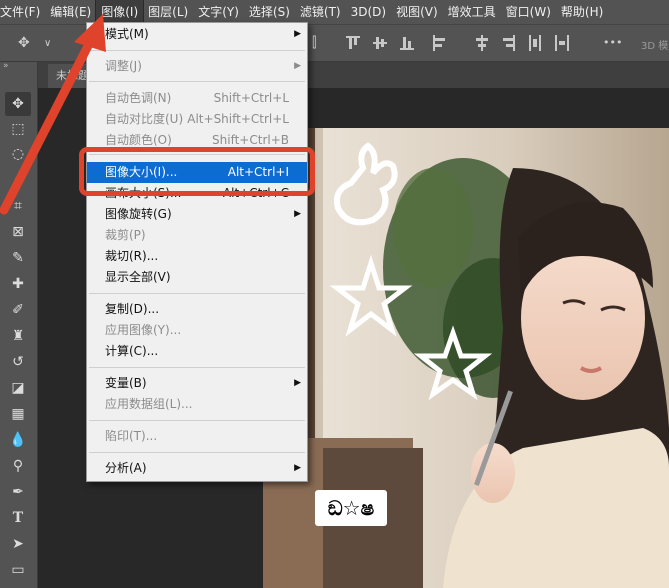 The height and width of the screenshot is (588, 669). Describe the element at coordinates (18, 310) in the screenshot. I see `brush-tool-icon: ✐` at that location.